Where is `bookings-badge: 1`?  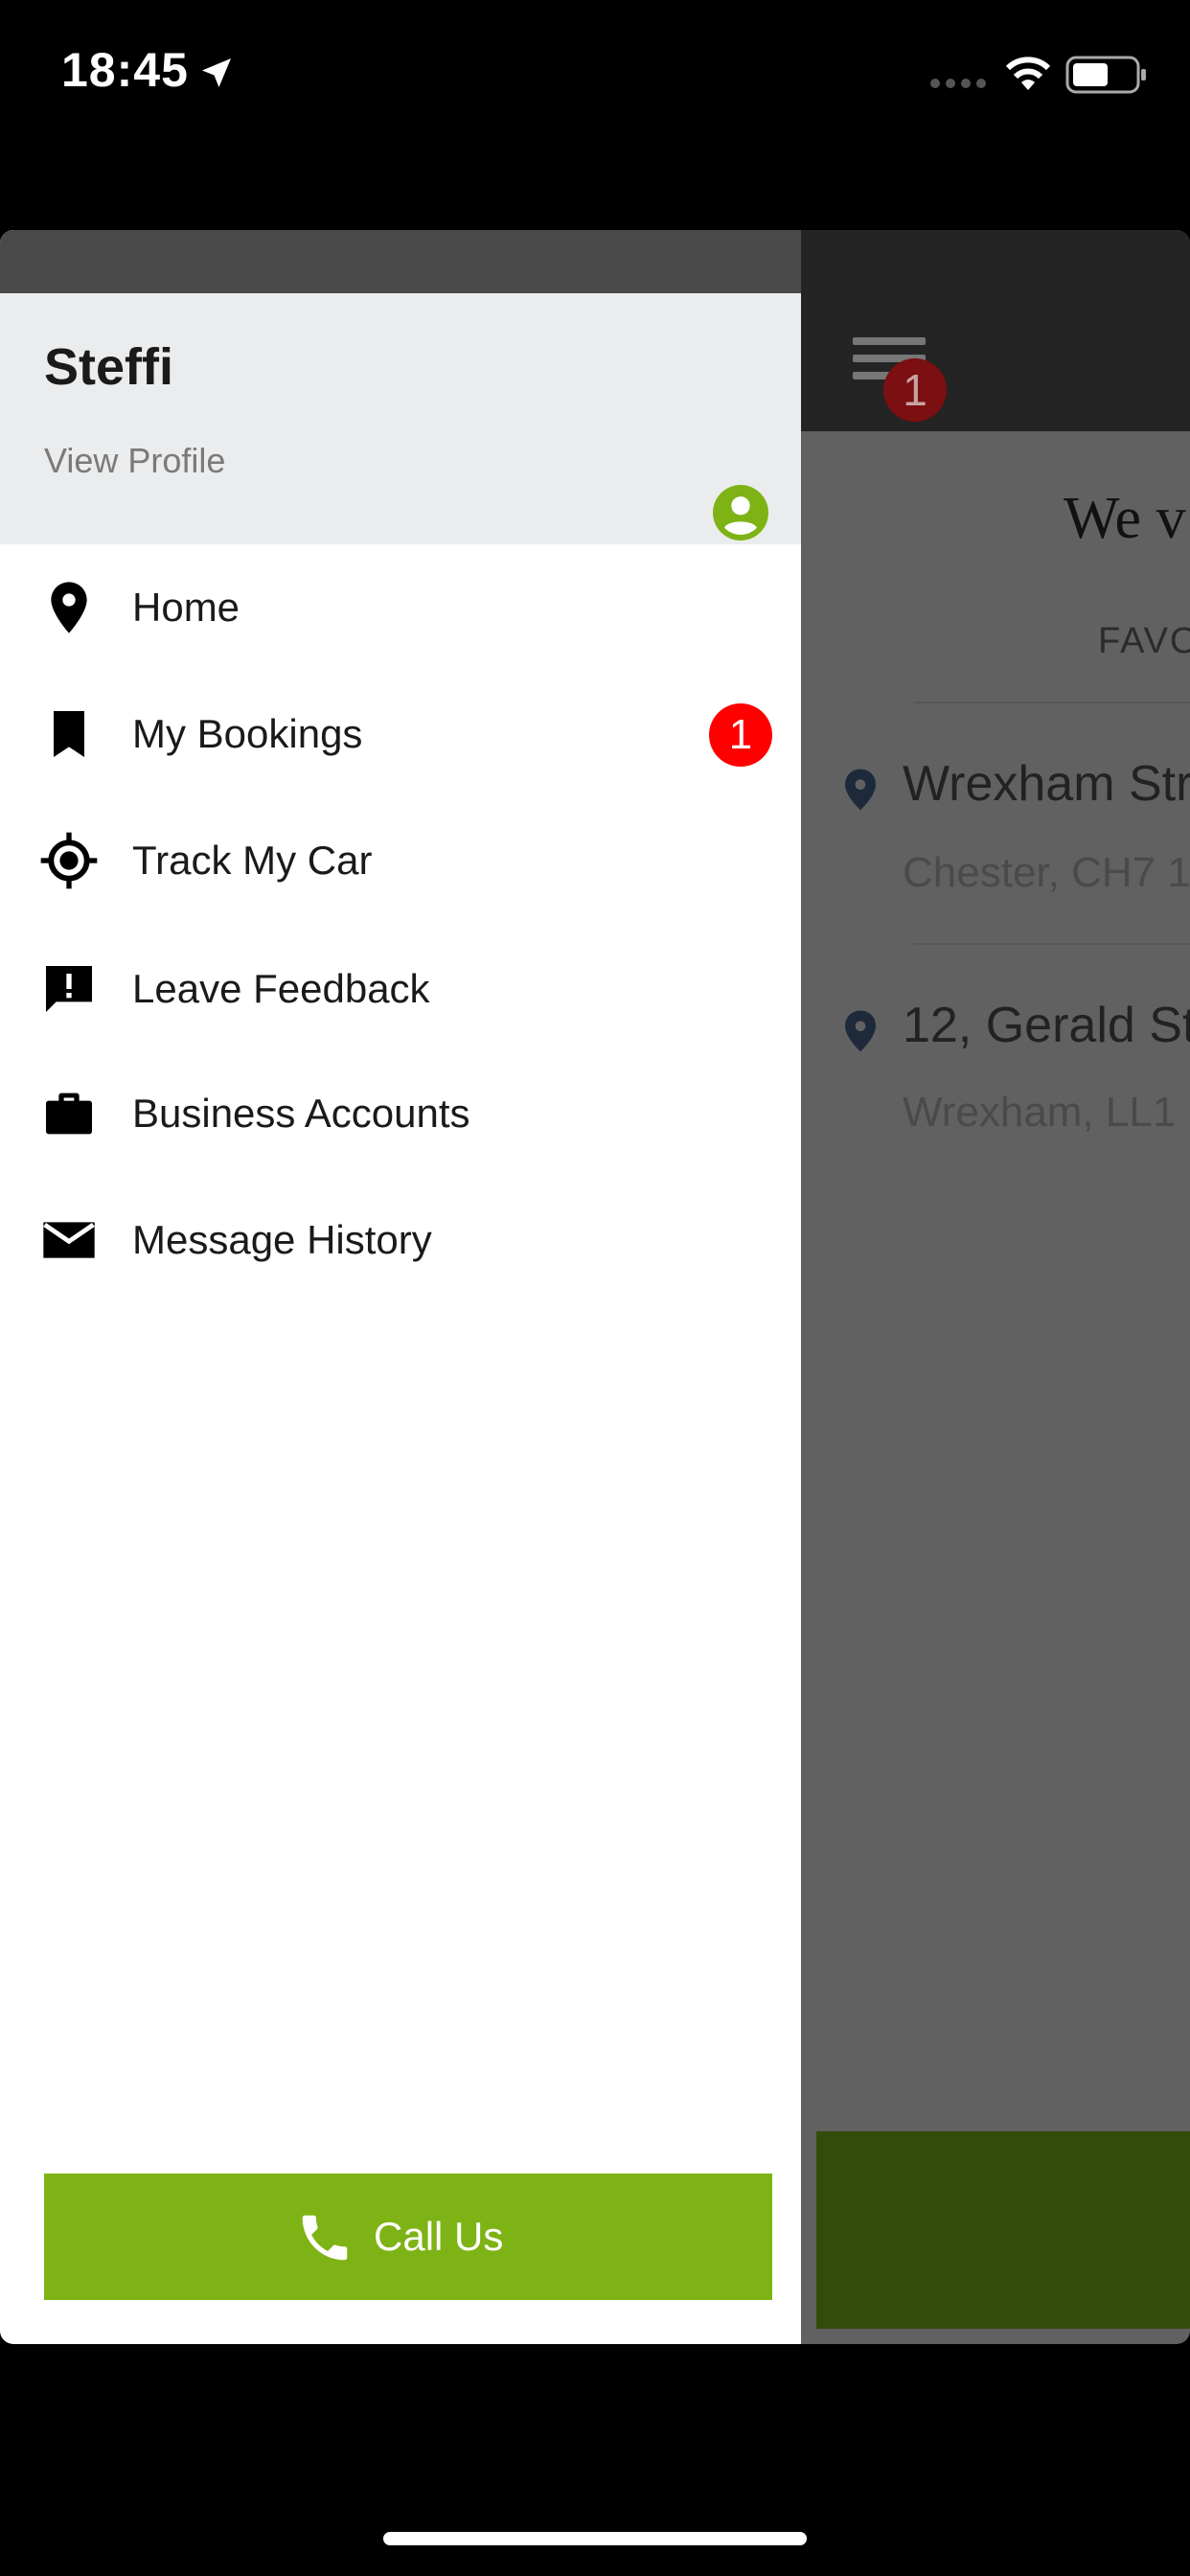 bookings-badge: 1 is located at coordinates (741, 735).